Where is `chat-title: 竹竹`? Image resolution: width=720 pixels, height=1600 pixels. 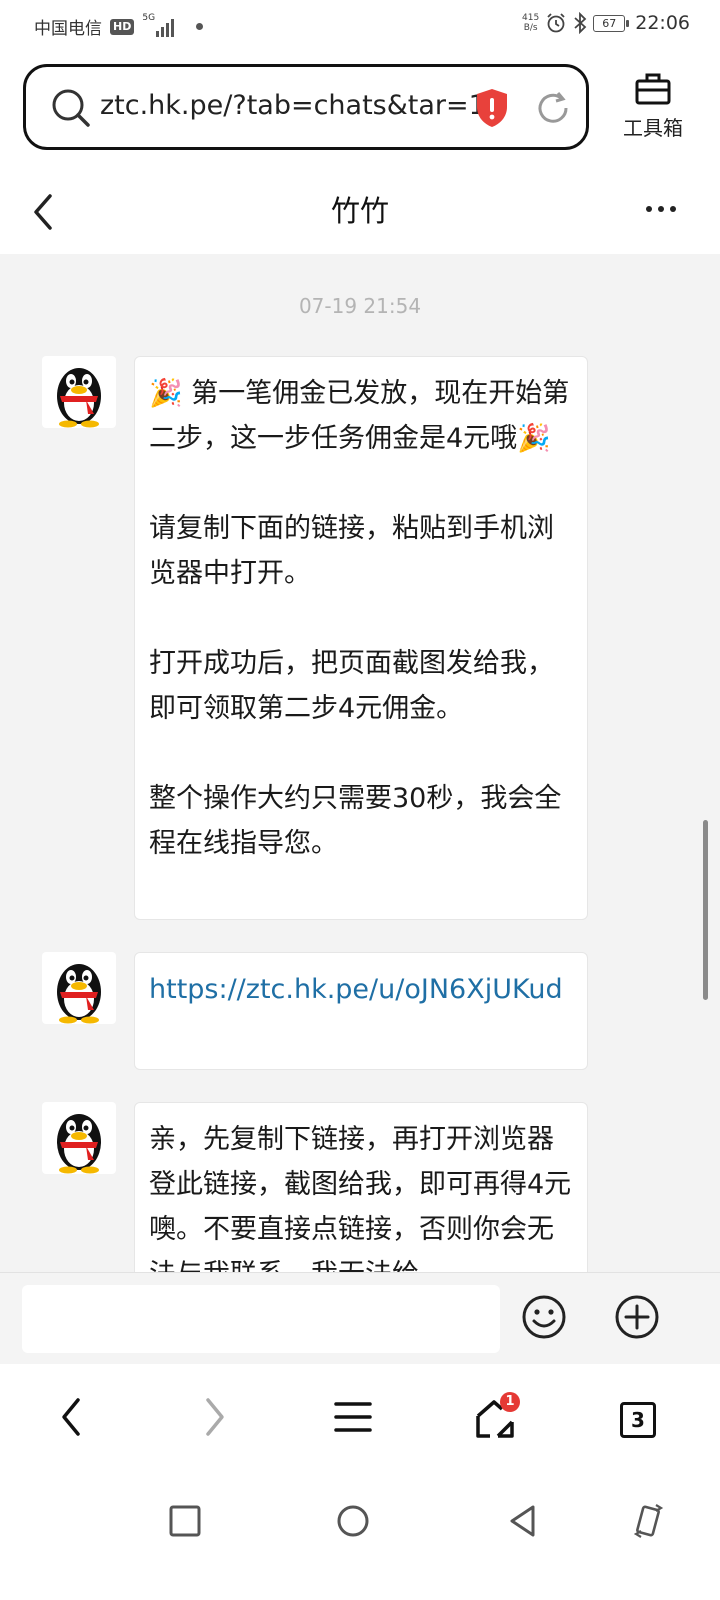
chat-title: 竹竹 is located at coordinates (359, 211).